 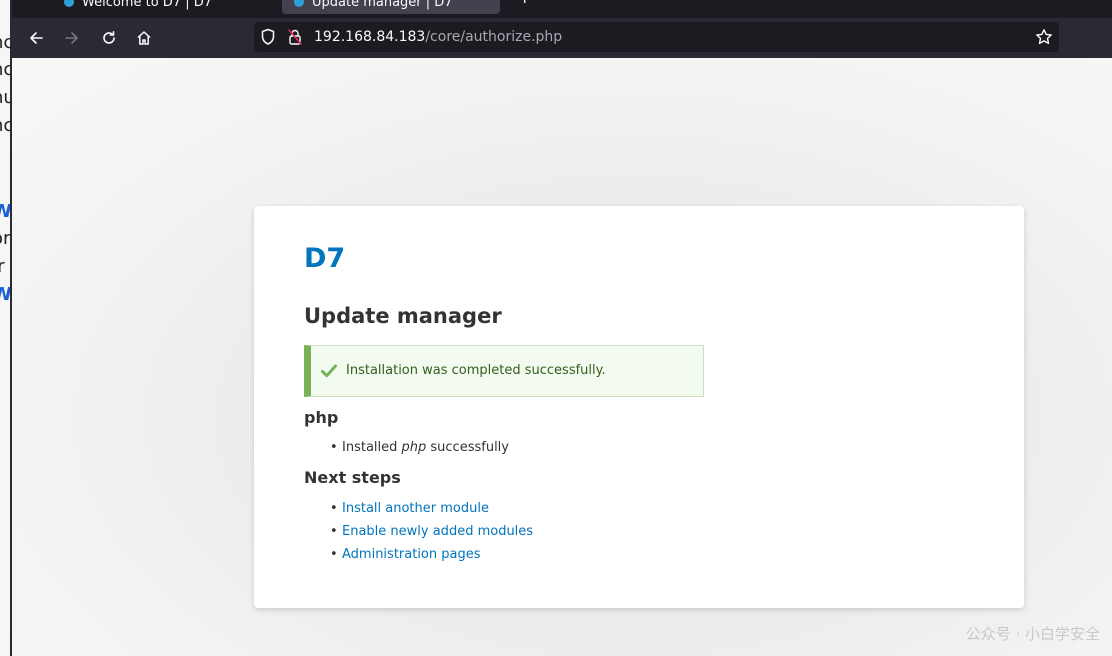 I want to click on insecure-lock-icon, so click(x=295, y=39).